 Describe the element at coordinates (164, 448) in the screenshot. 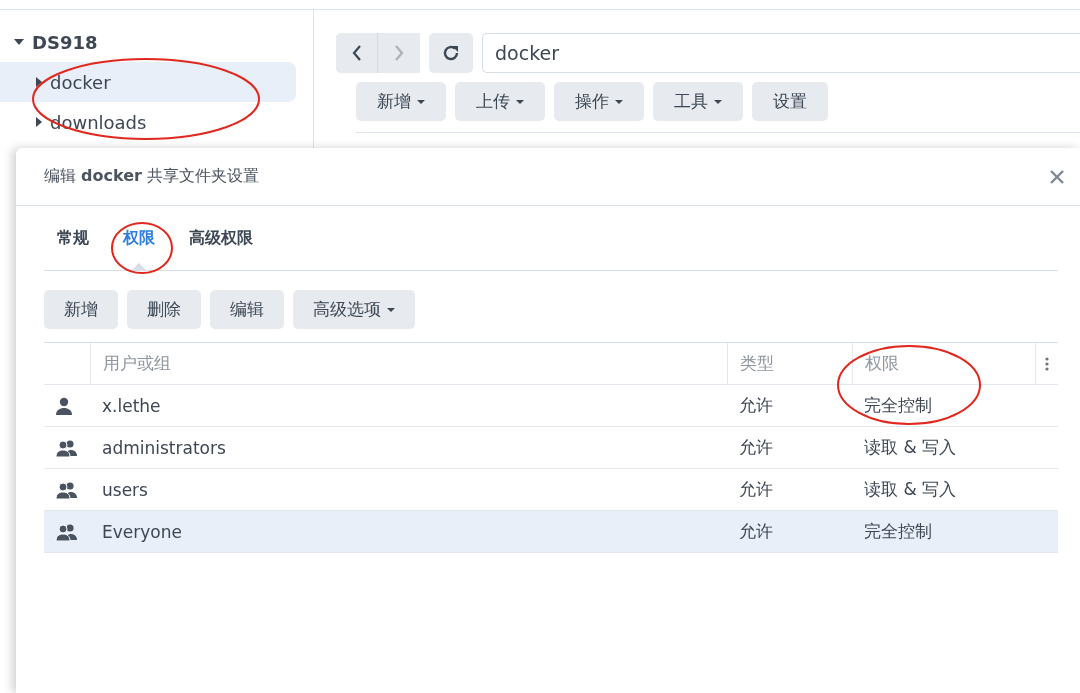

I see `table-cell-text: administrators` at that location.